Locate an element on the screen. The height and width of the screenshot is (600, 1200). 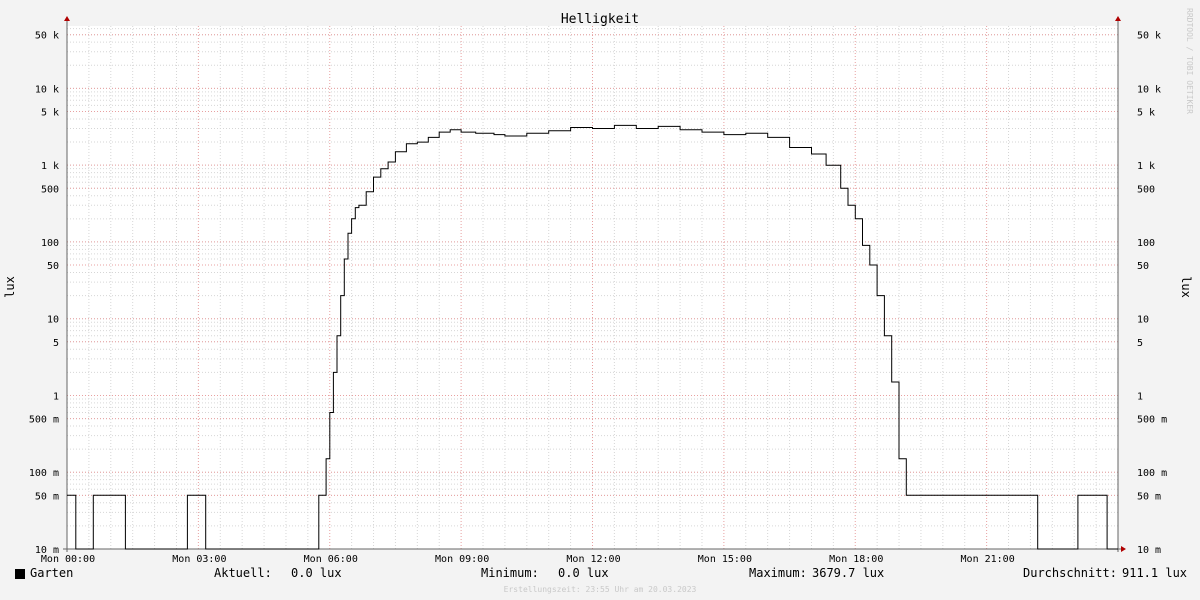
y-tick-label-right: 50 k is located at coordinates (1149, 36).